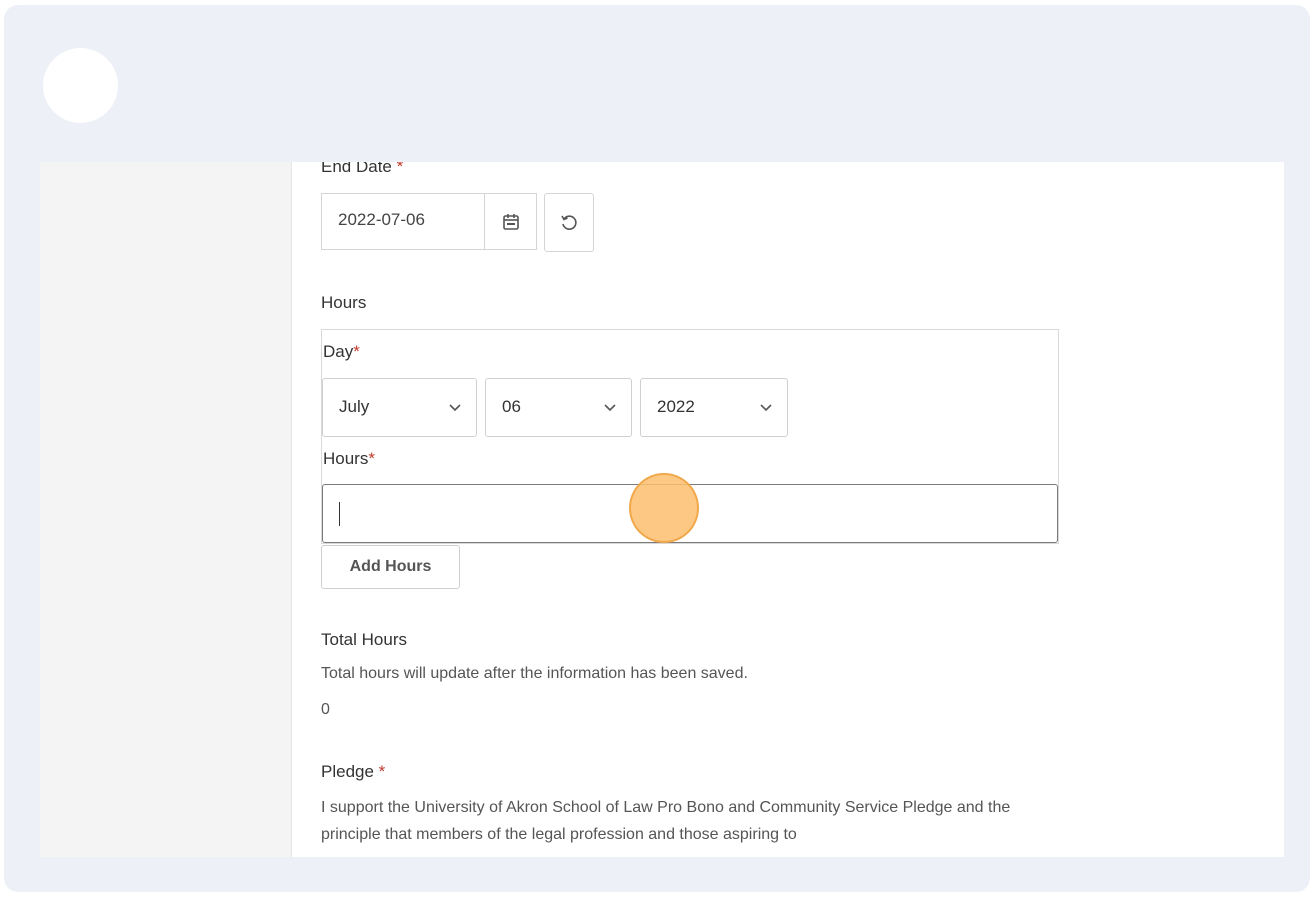 This screenshot has height=897, width=1314. I want to click on step-badge, so click(80, 85).